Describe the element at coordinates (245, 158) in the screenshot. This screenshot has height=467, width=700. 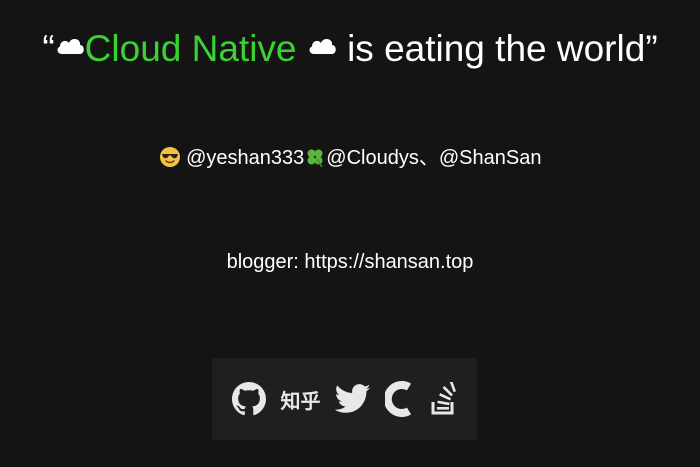
I see `author-handle-yeshan333: @yeshan333` at that location.